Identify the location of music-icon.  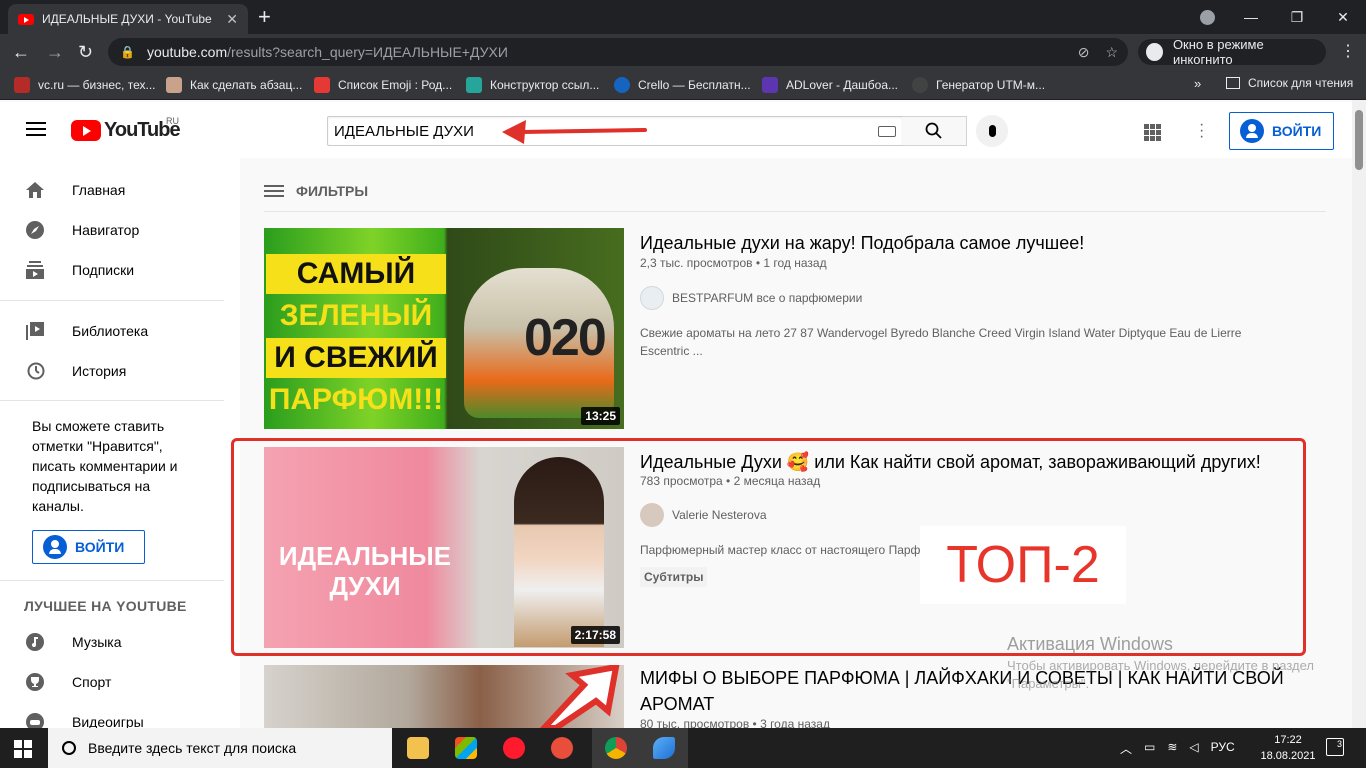
(35, 642).